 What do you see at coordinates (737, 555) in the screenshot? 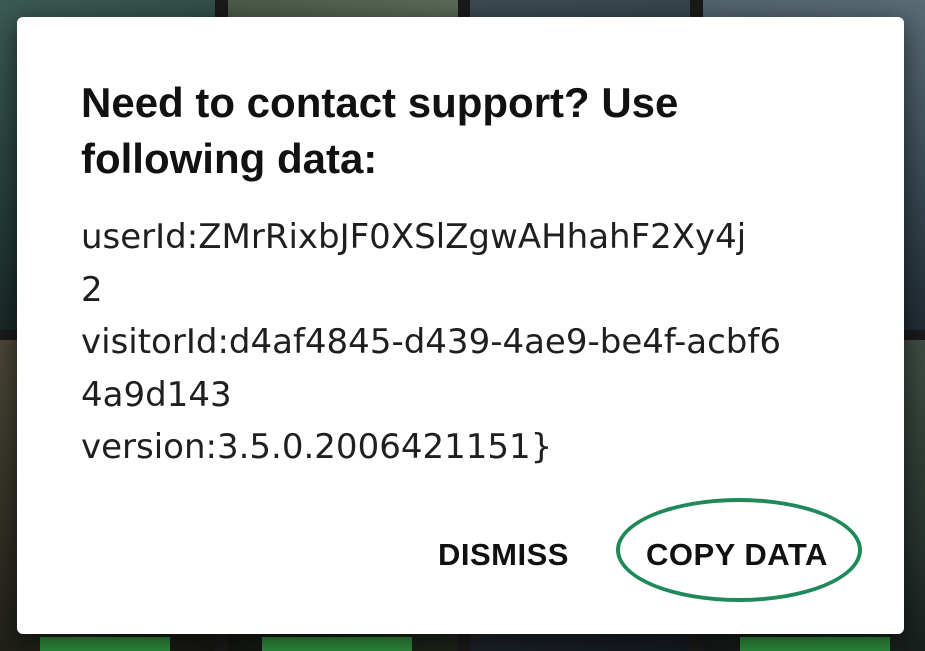
I see `copy-data-button: COPY DATA` at bounding box center [737, 555].